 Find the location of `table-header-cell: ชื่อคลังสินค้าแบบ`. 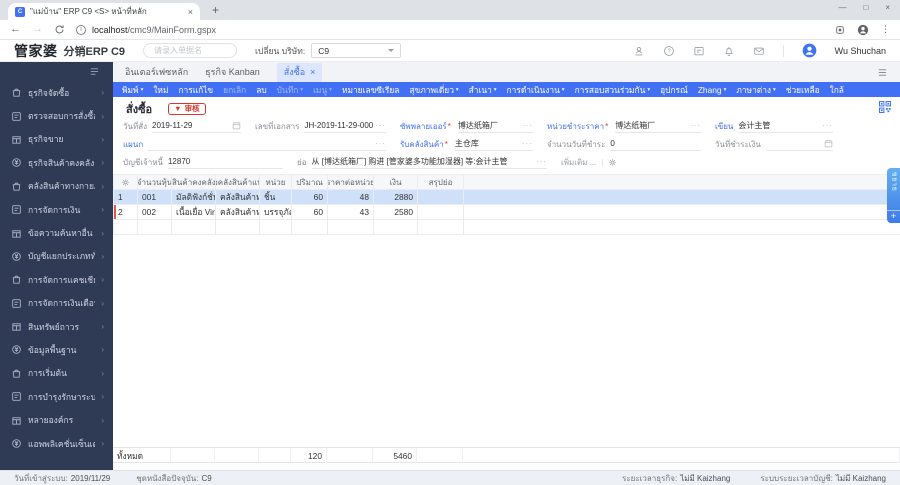

table-header-cell: ชื่อคลังสินค้าแบบ is located at coordinates (238, 182).